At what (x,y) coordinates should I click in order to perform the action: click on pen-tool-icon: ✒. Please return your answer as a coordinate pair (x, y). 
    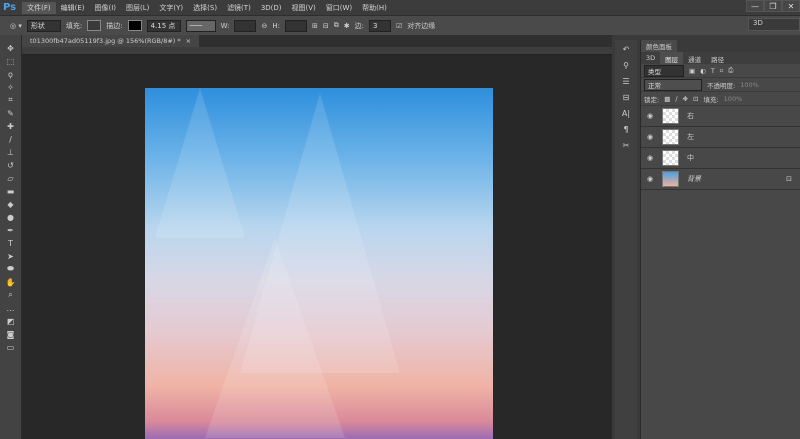
    Looking at the image, I should click on (11, 230).